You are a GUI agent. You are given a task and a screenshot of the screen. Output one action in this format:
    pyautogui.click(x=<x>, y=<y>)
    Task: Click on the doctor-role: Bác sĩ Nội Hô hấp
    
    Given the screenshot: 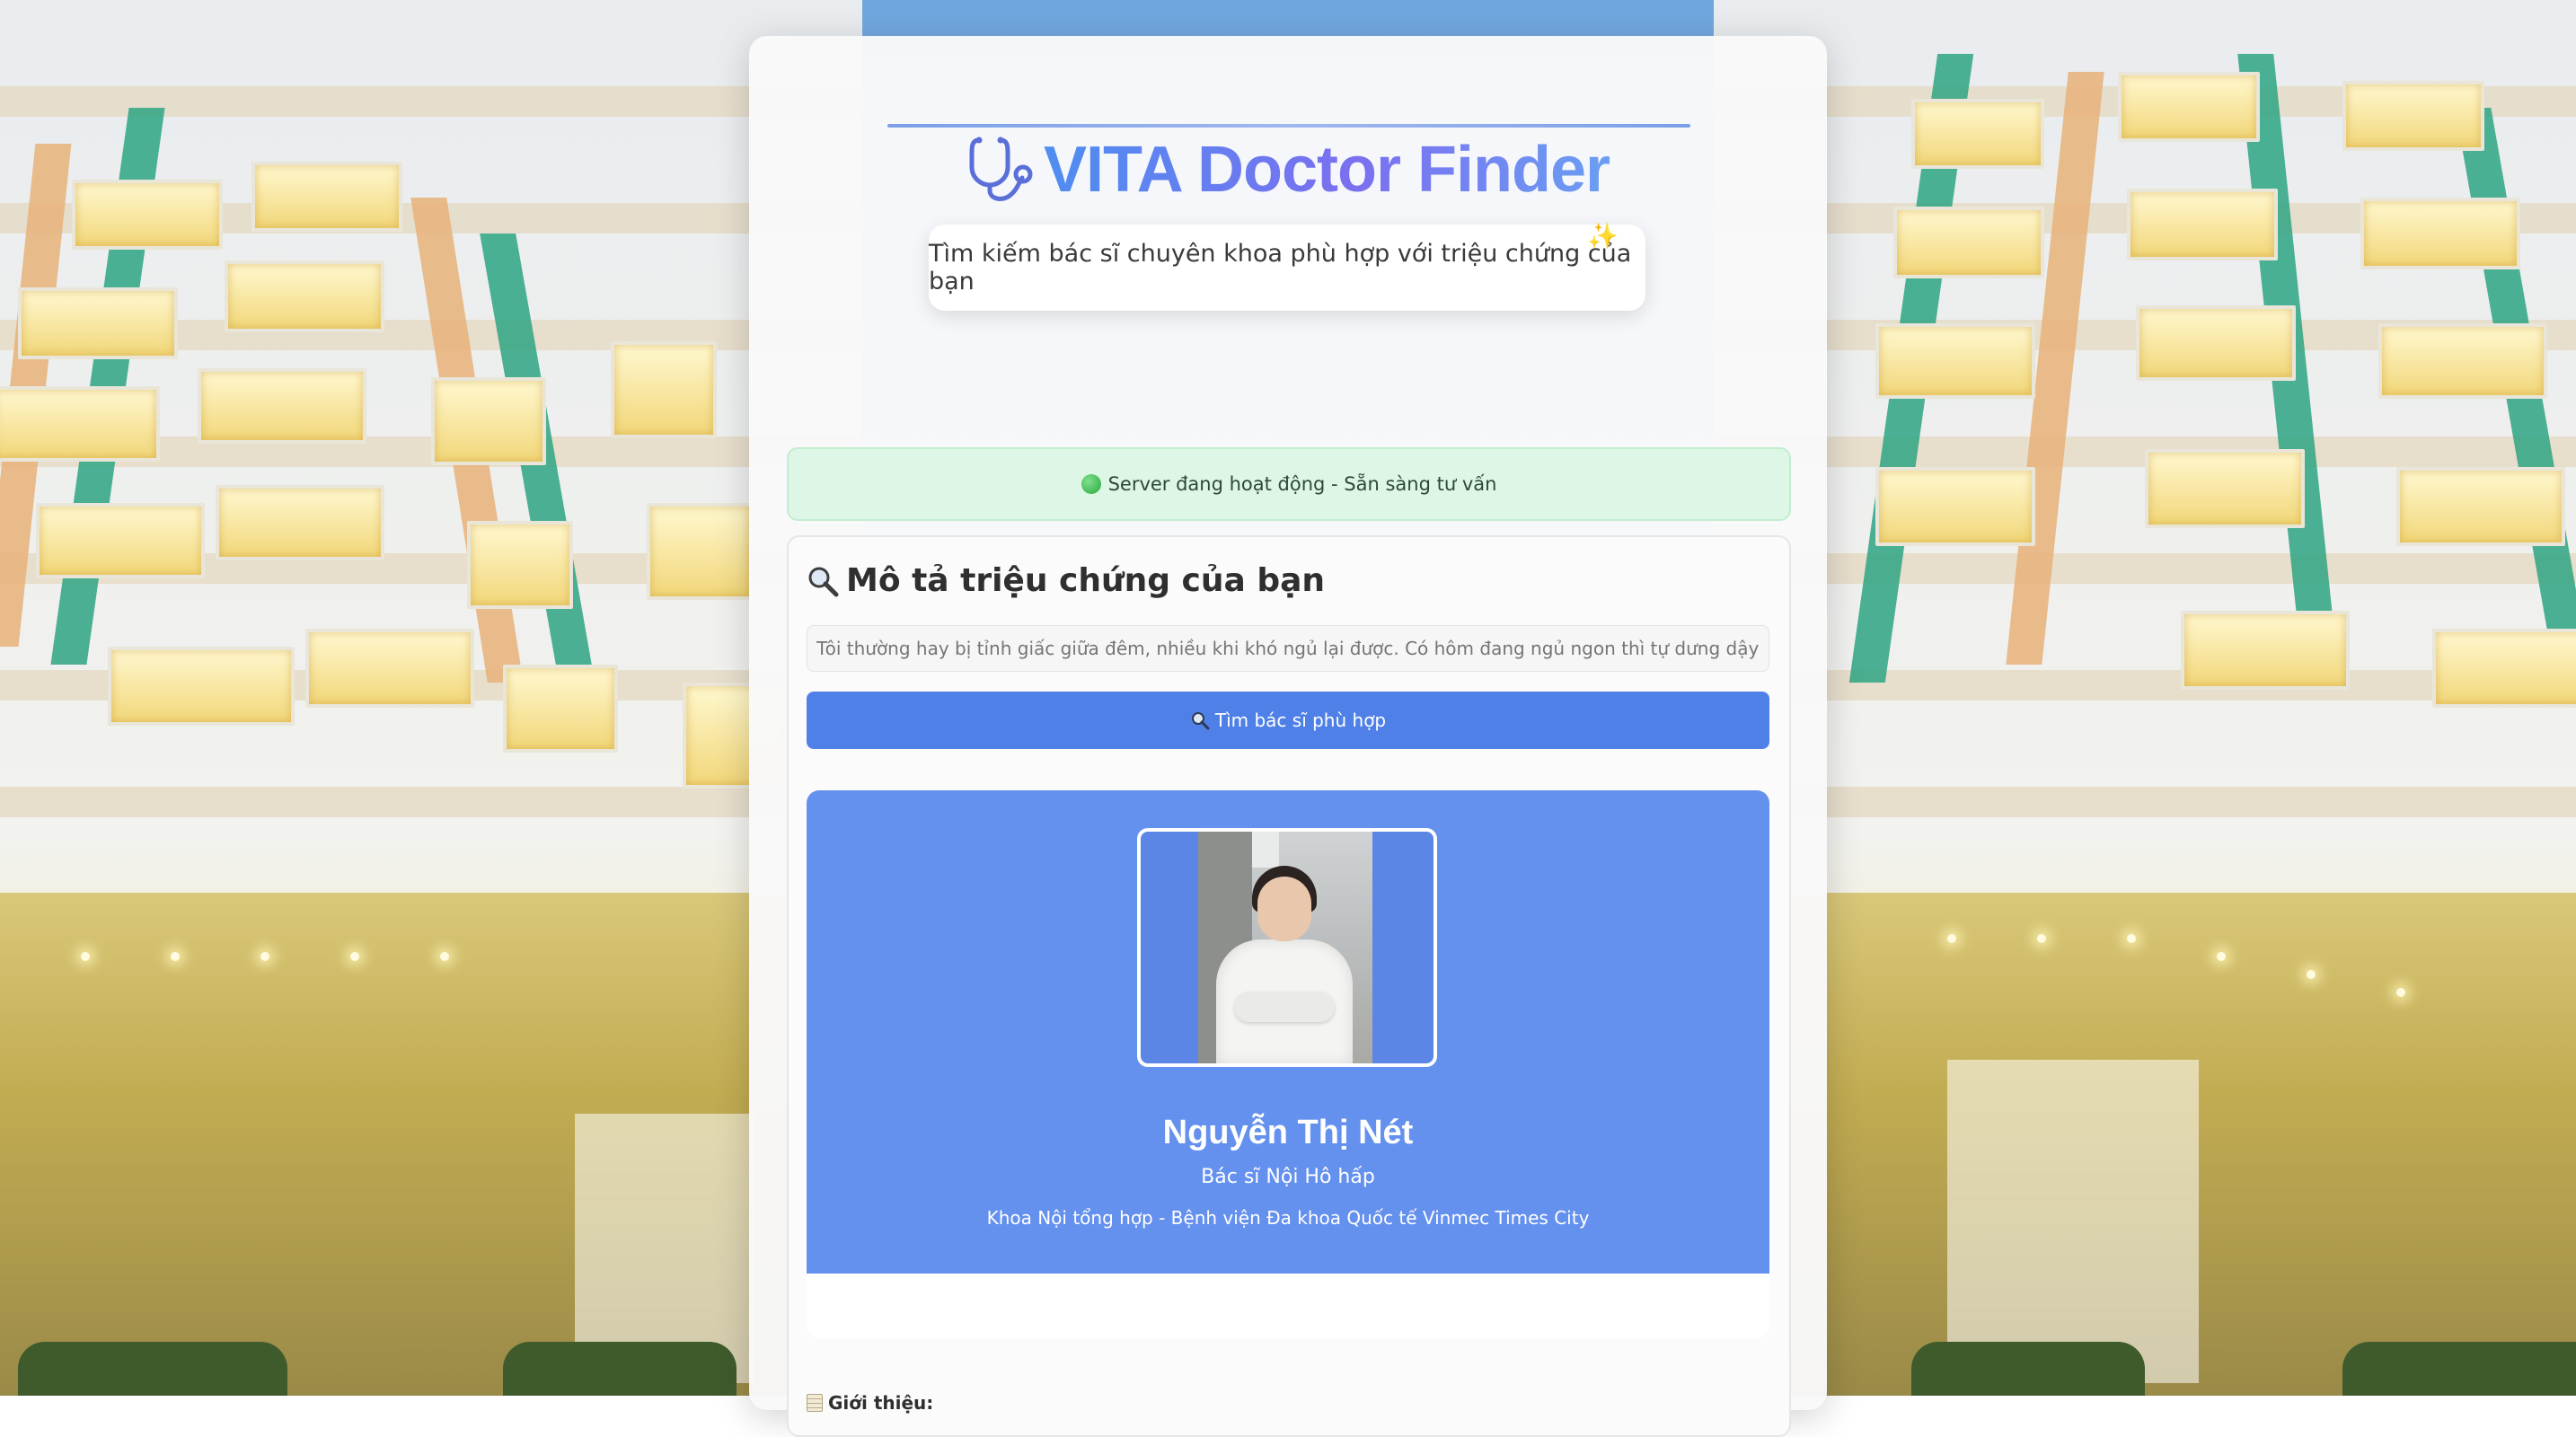 What is the action you would take?
    pyautogui.click(x=1288, y=1177)
    